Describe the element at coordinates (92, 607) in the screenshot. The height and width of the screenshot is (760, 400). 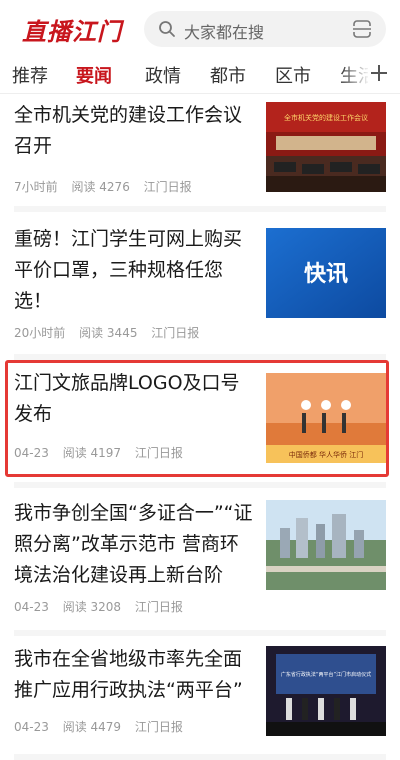
I see `article-reads: 阅读 3208` at that location.